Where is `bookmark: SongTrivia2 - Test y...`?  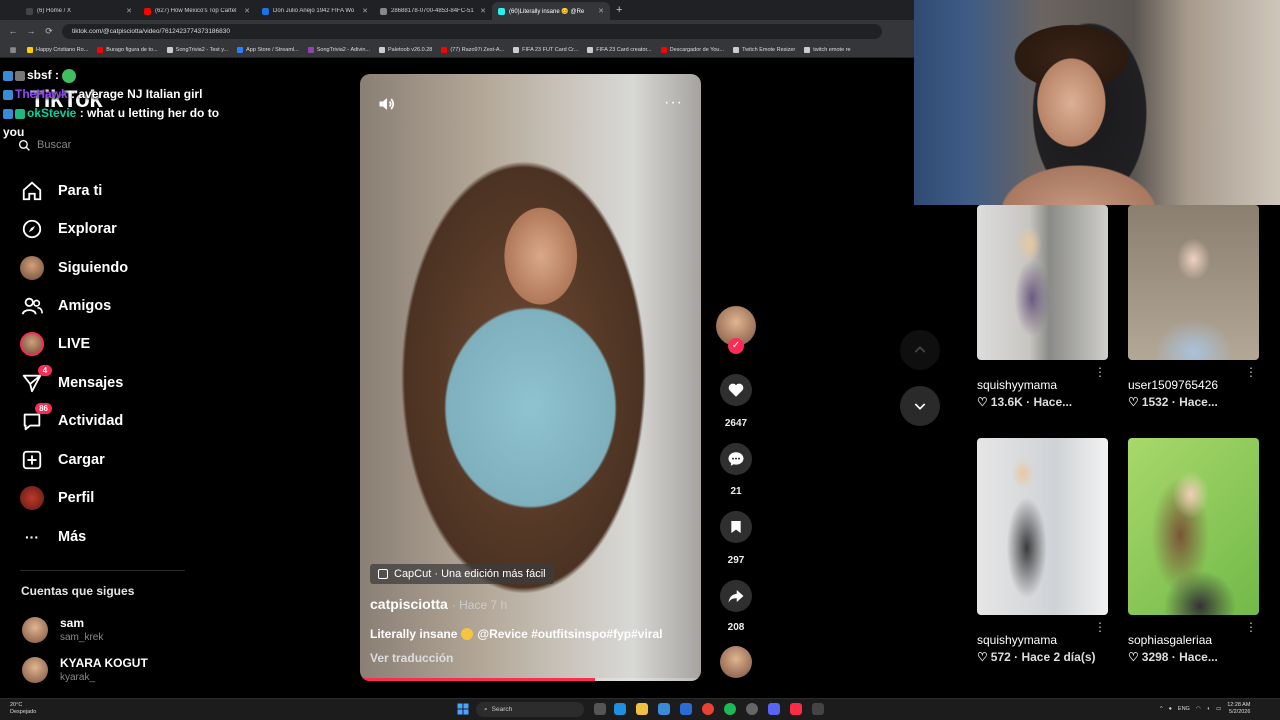 bookmark: SongTrivia2 - Test y... is located at coordinates (197, 49).